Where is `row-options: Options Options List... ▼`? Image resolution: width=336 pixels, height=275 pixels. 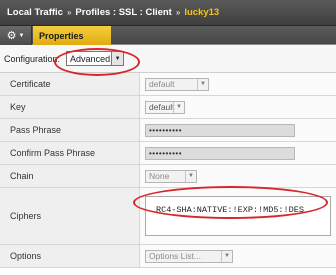
row-options: Options Options List... ▼ is located at coordinates (168, 256).